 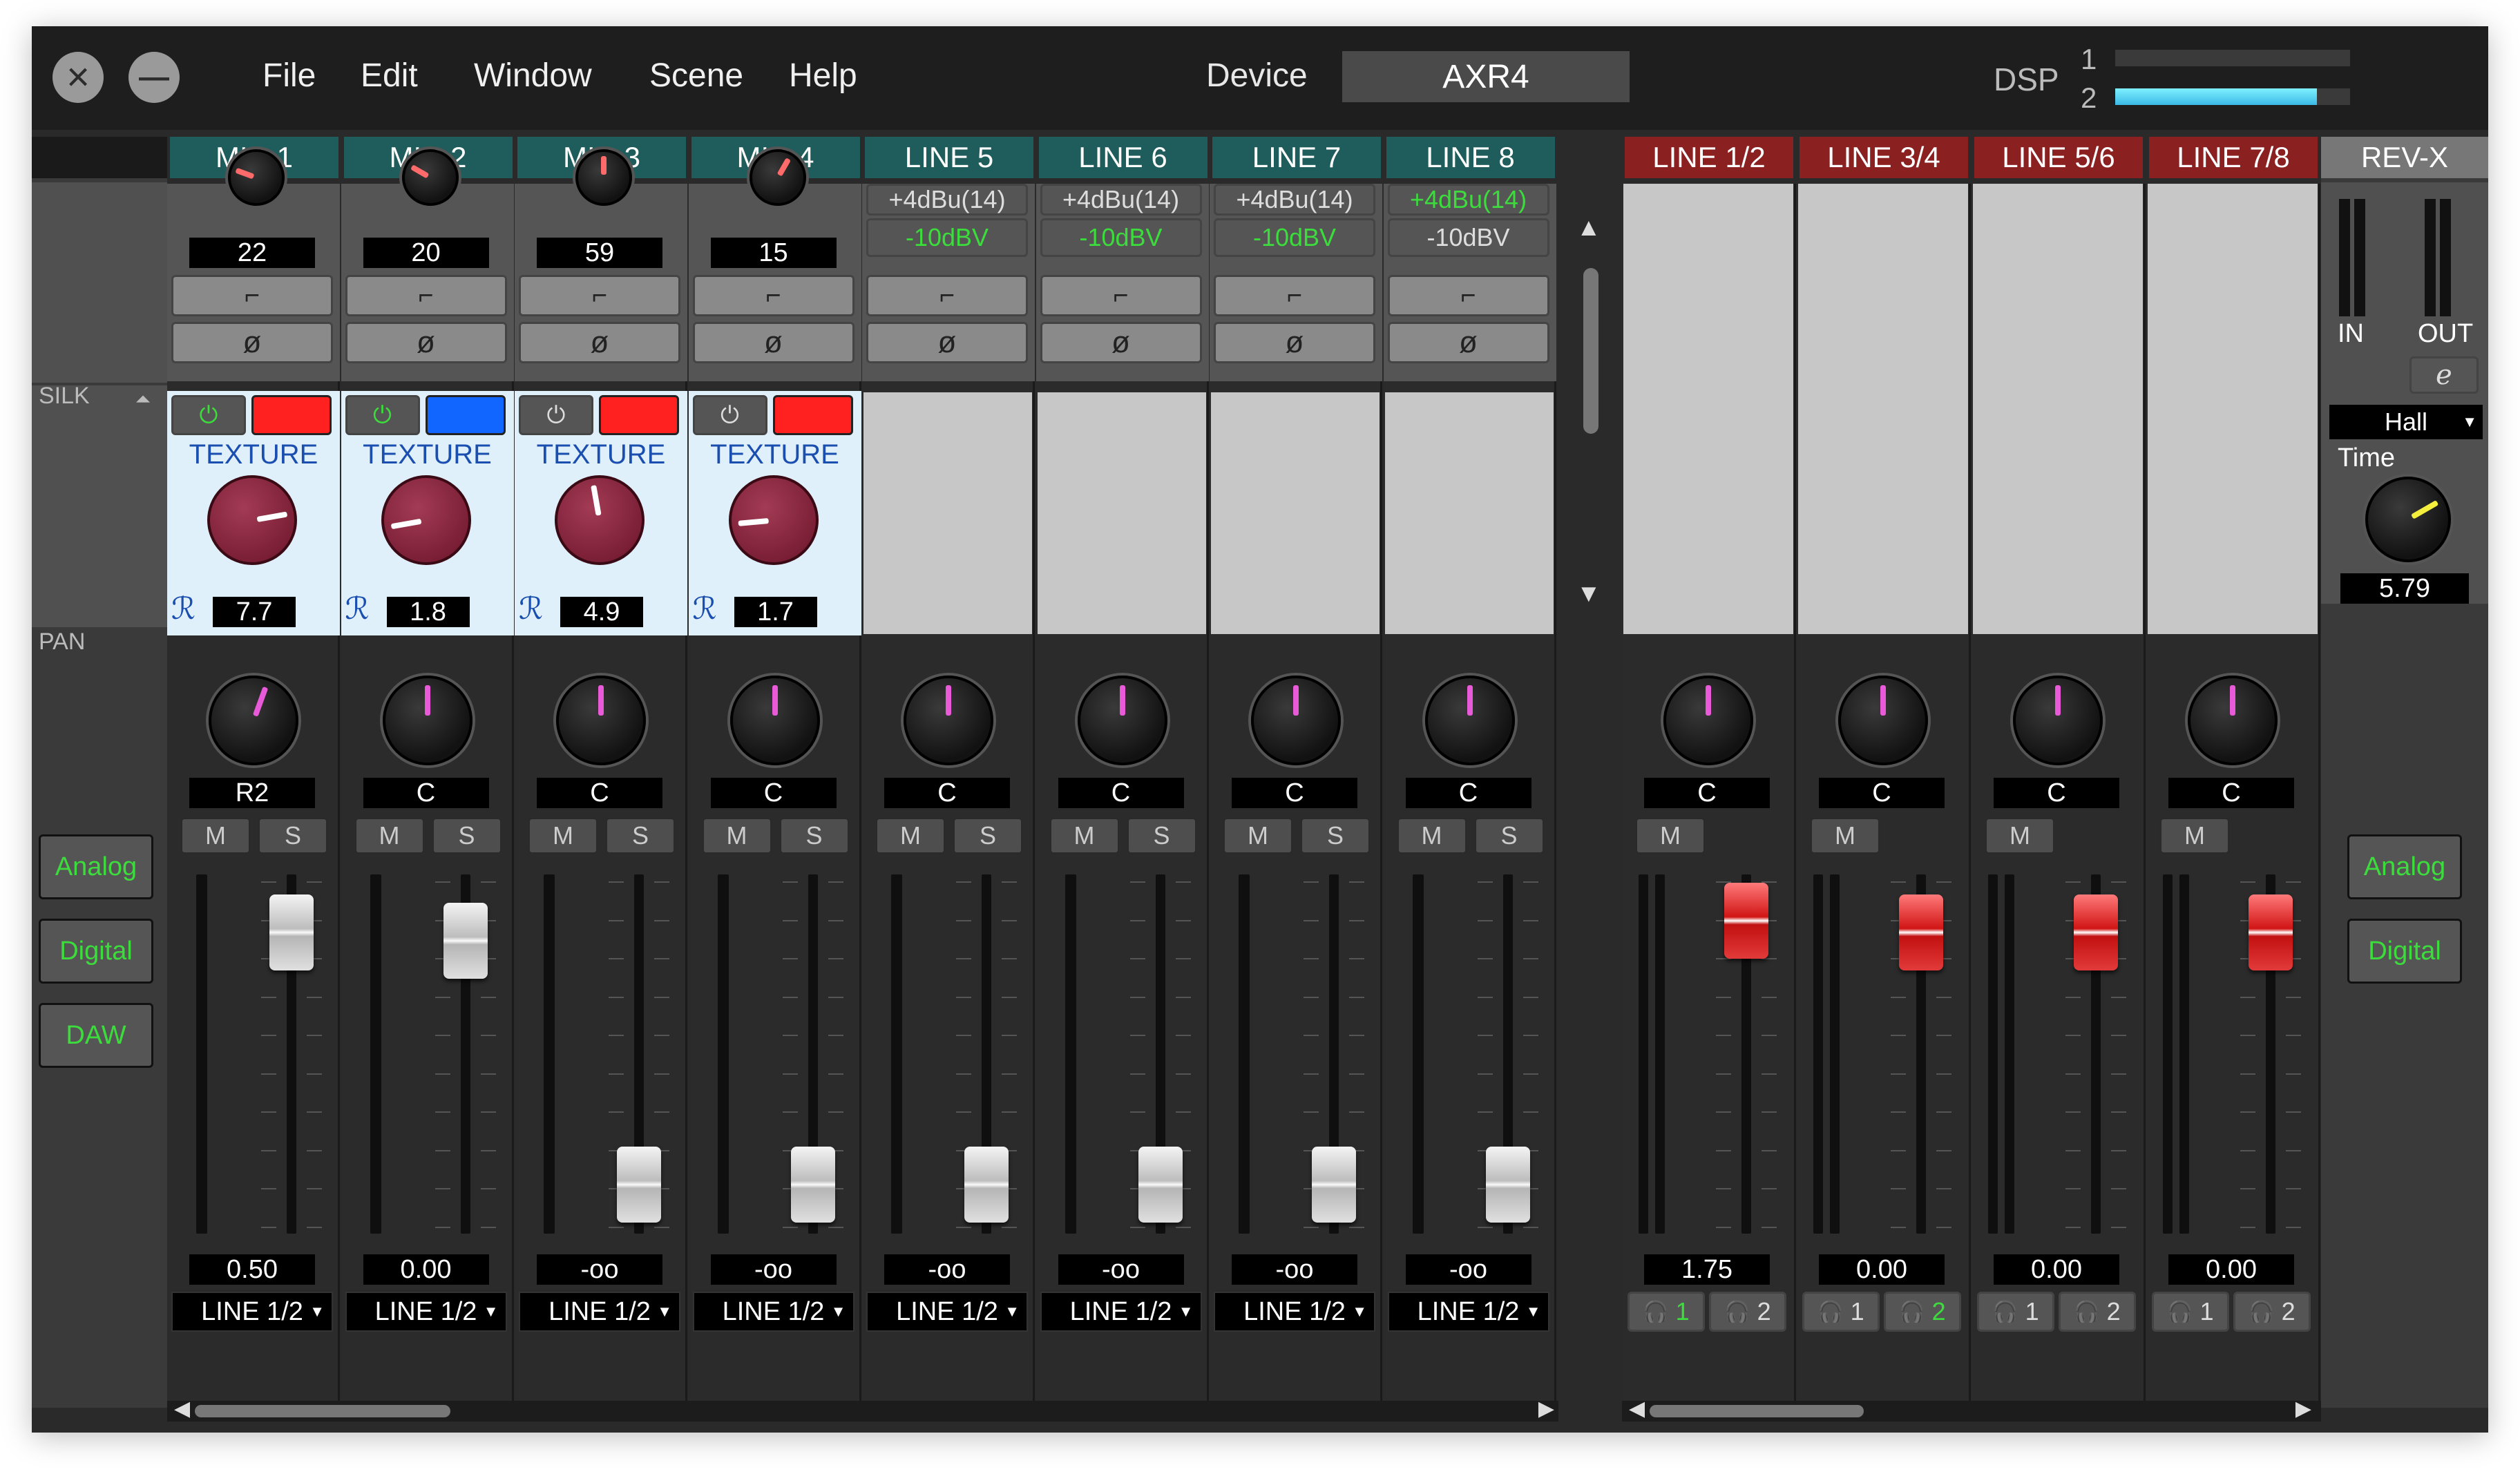 What do you see at coordinates (1590, 351) in the screenshot?
I see `scroll-thumb` at bounding box center [1590, 351].